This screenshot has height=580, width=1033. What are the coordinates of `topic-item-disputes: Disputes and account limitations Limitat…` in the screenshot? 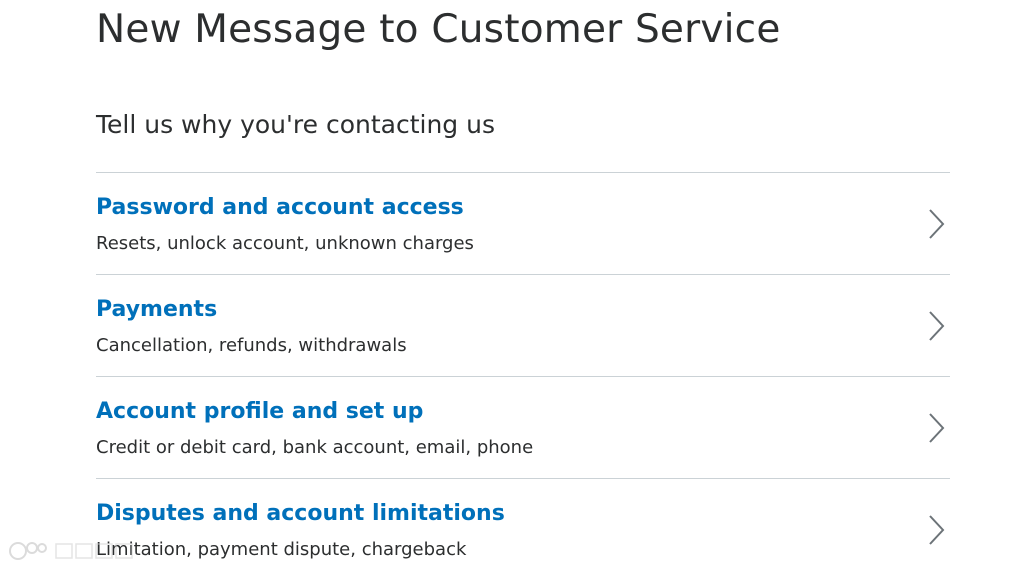 It's located at (523, 529).